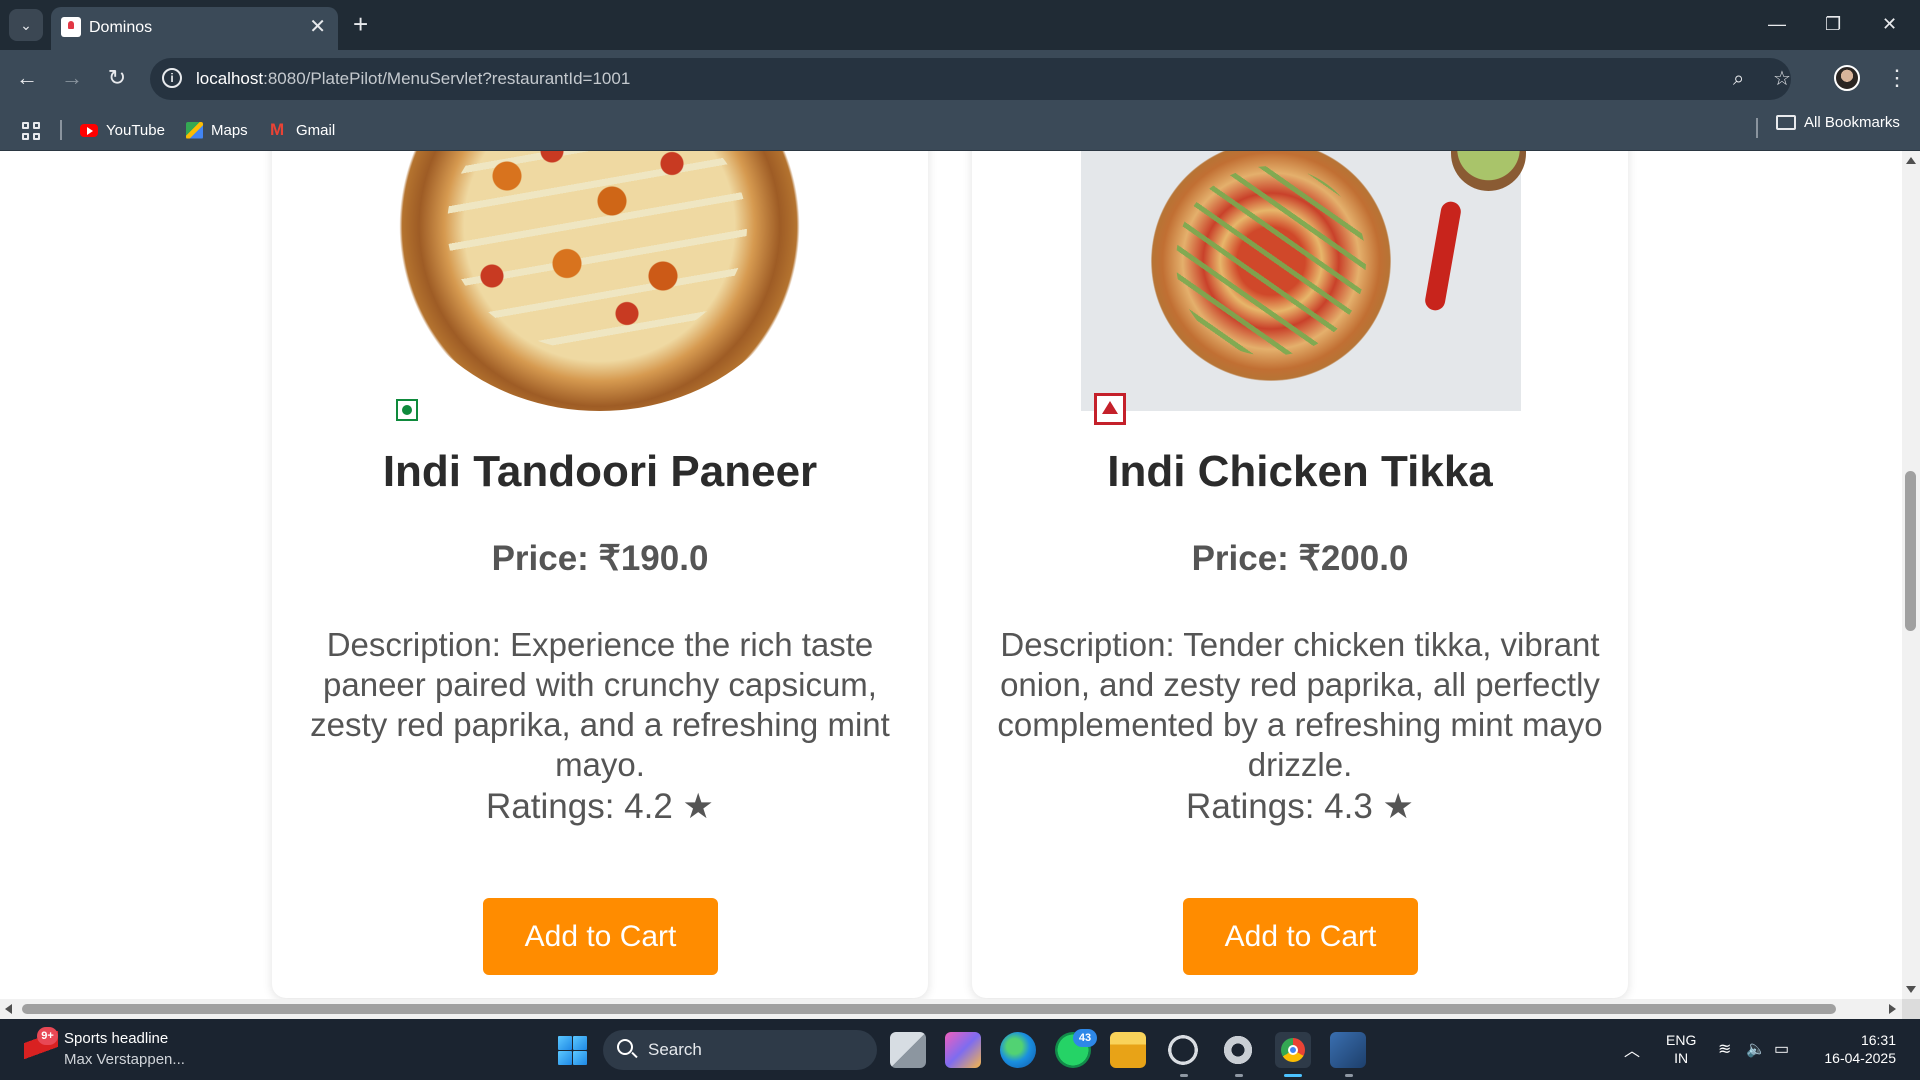  What do you see at coordinates (1847, 78) in the screenshot?
I see `profile-avatar` at bounding box center [1847, 78].